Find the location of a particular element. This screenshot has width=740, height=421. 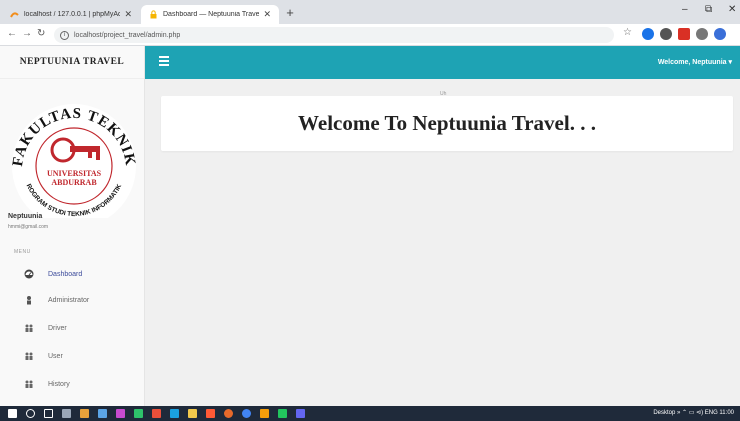

url-text: localhost/project_travel/admin.php is located at coordinates (127, 35).